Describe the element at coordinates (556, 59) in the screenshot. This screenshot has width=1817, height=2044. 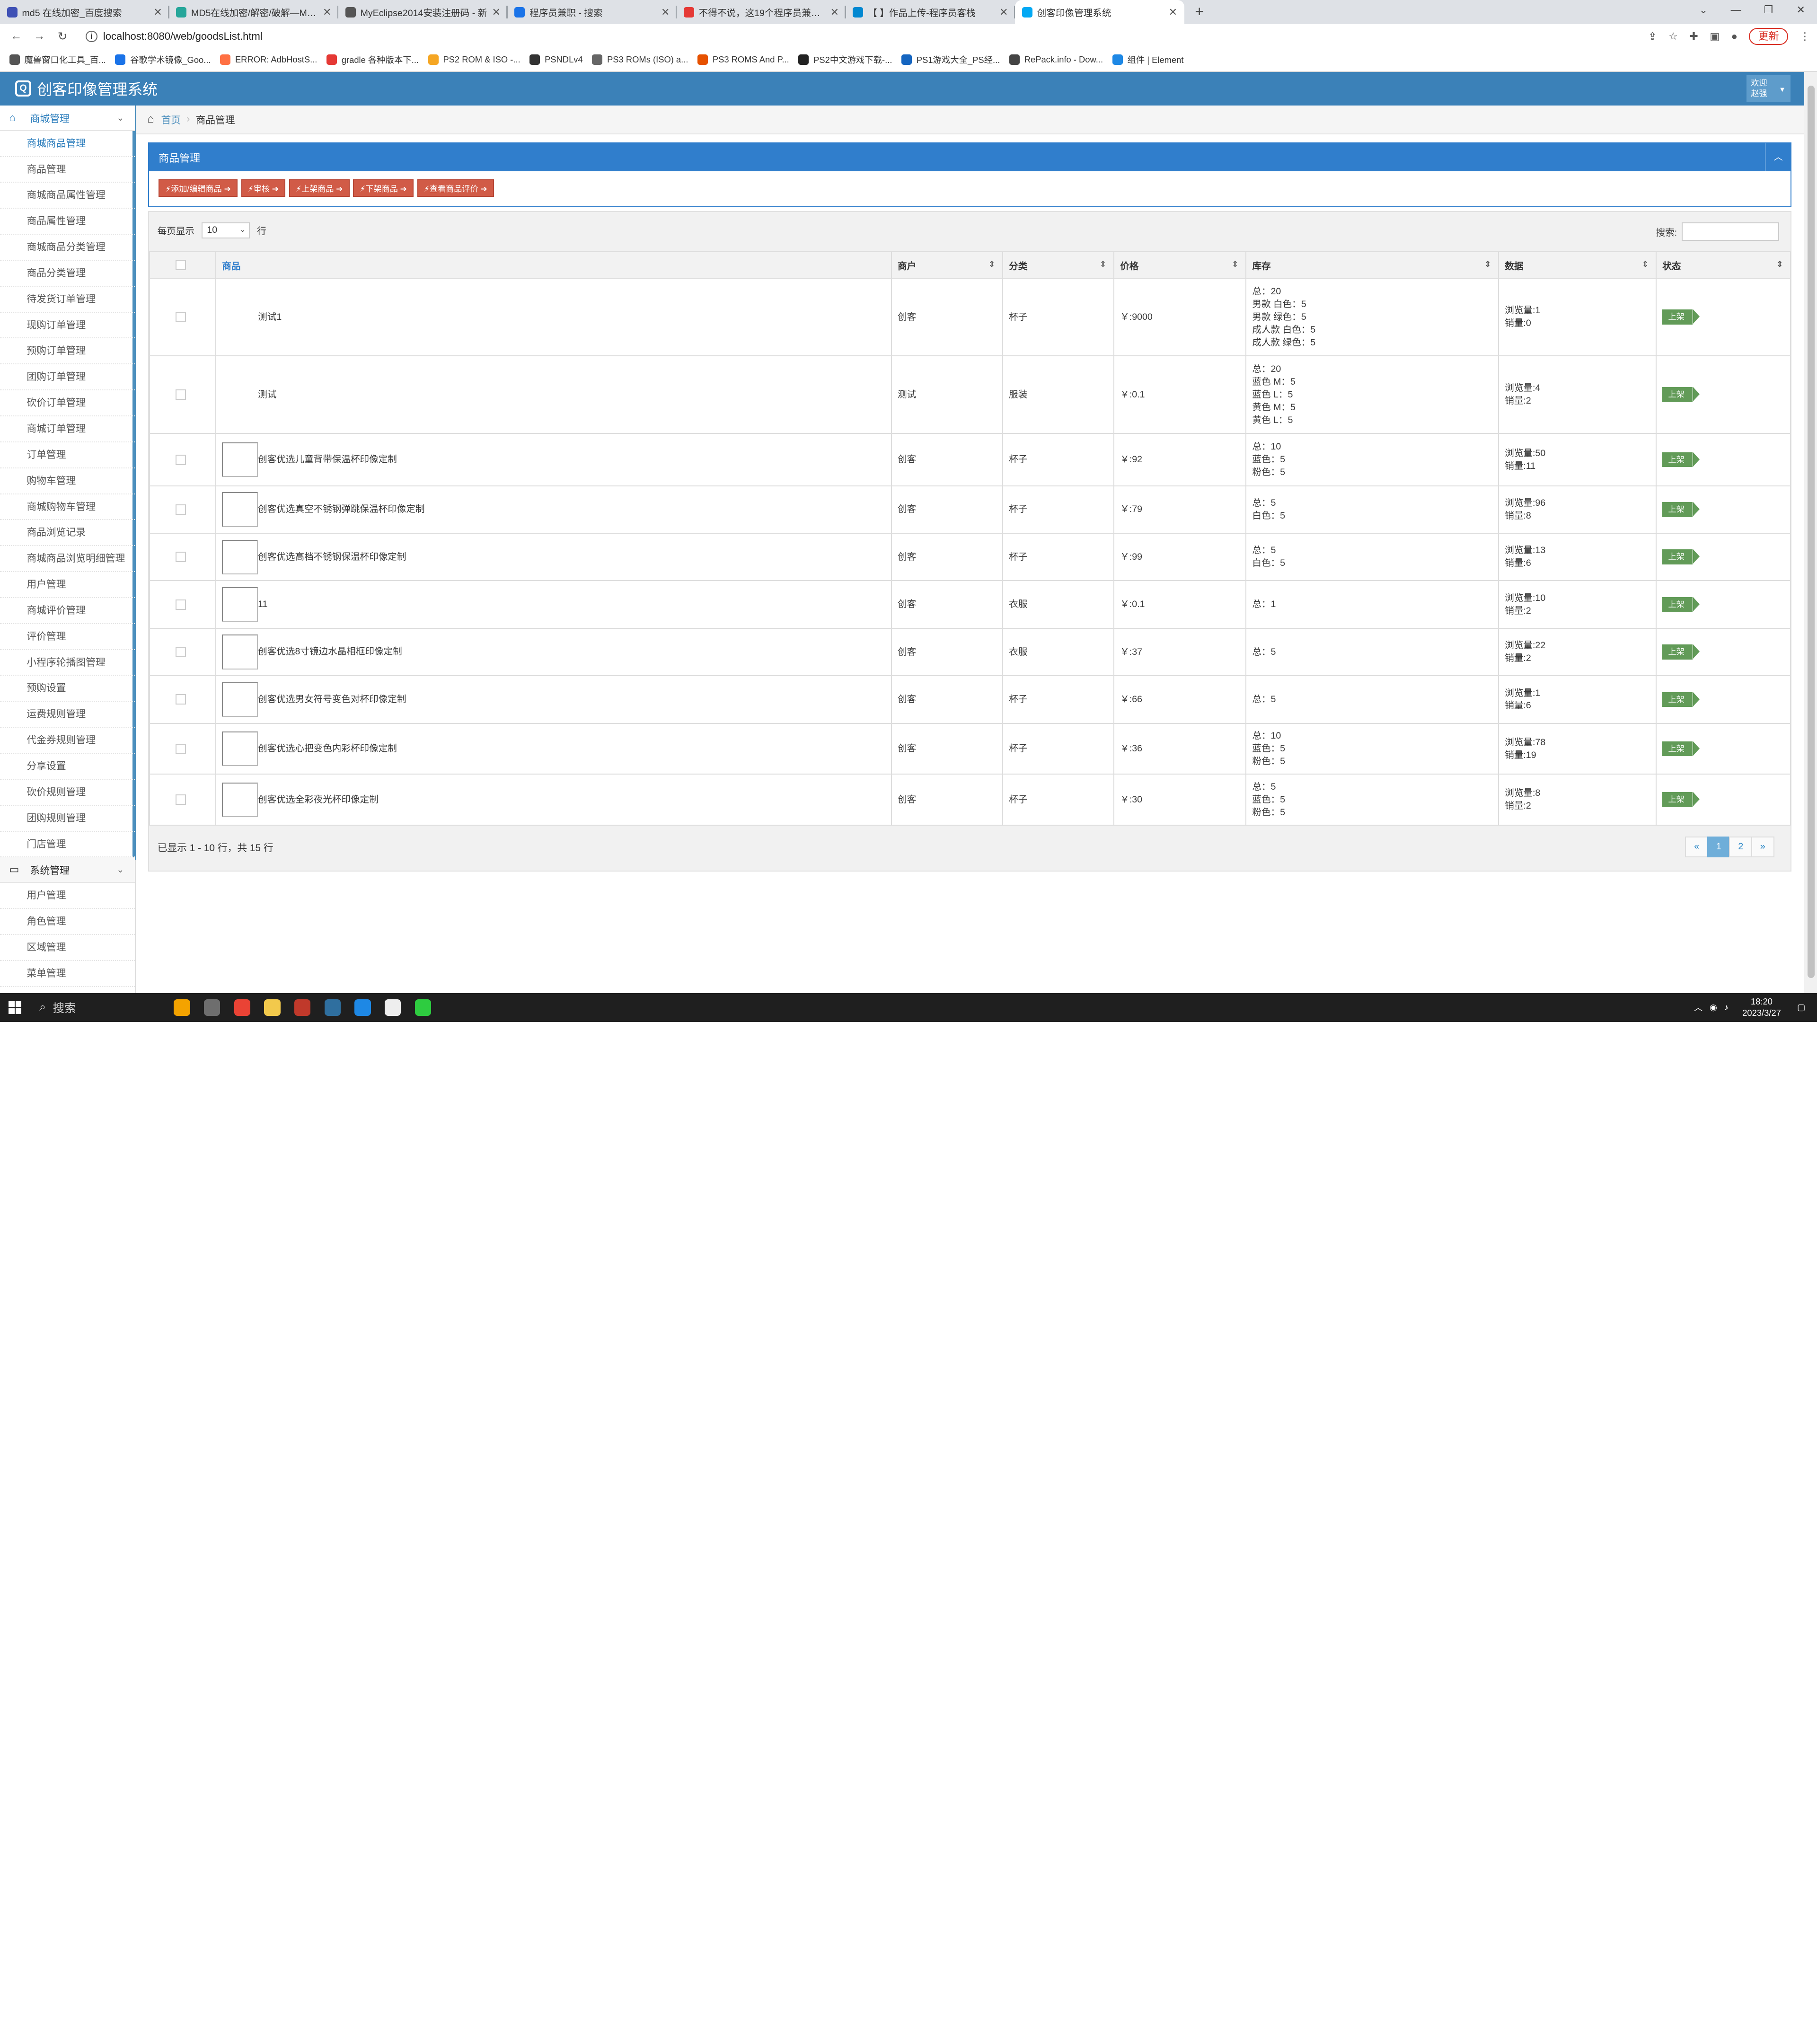
I see `bookmark-item: PSNDLv4` at that location.